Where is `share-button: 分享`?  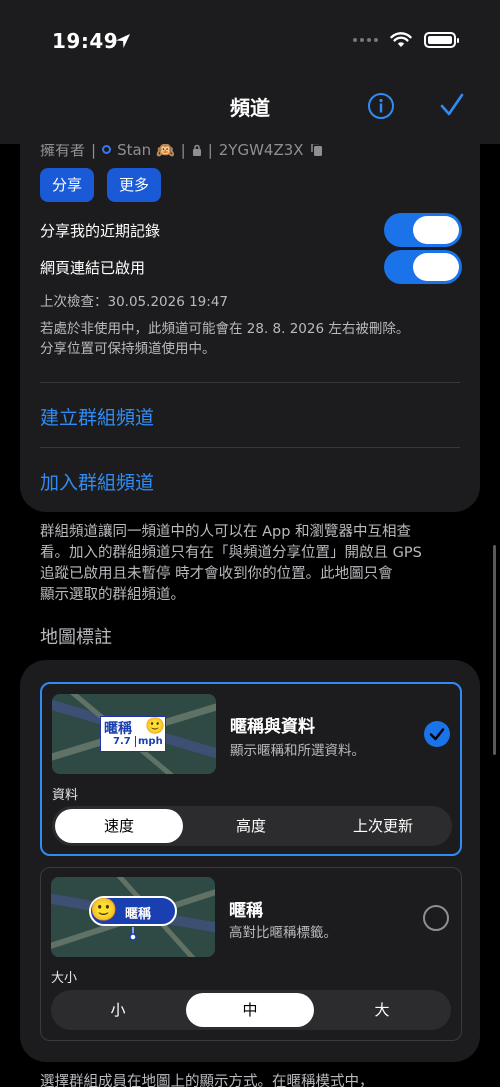
share-button: 分享 is located at coordinates (67, 185).